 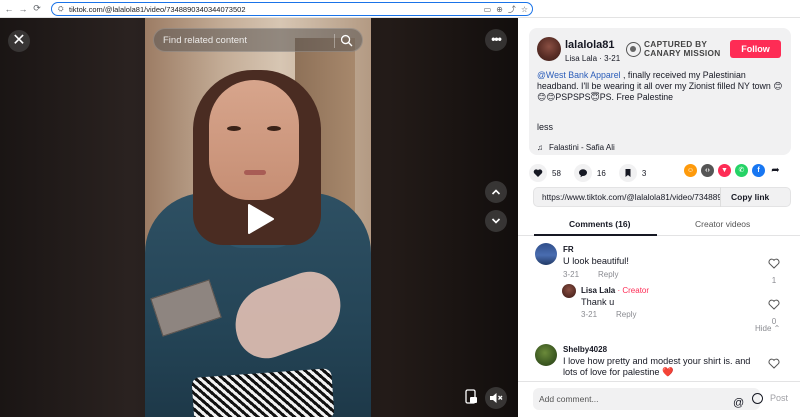 What do you see at coordinates (627, 173) in the screenshot?
I see `bookmark-icon` at bounding box center [627, 173].